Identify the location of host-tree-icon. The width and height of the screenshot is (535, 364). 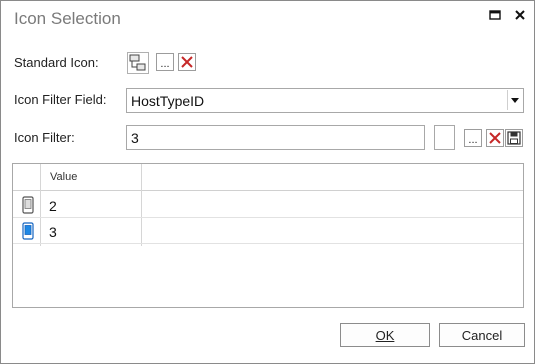
(138, 63).